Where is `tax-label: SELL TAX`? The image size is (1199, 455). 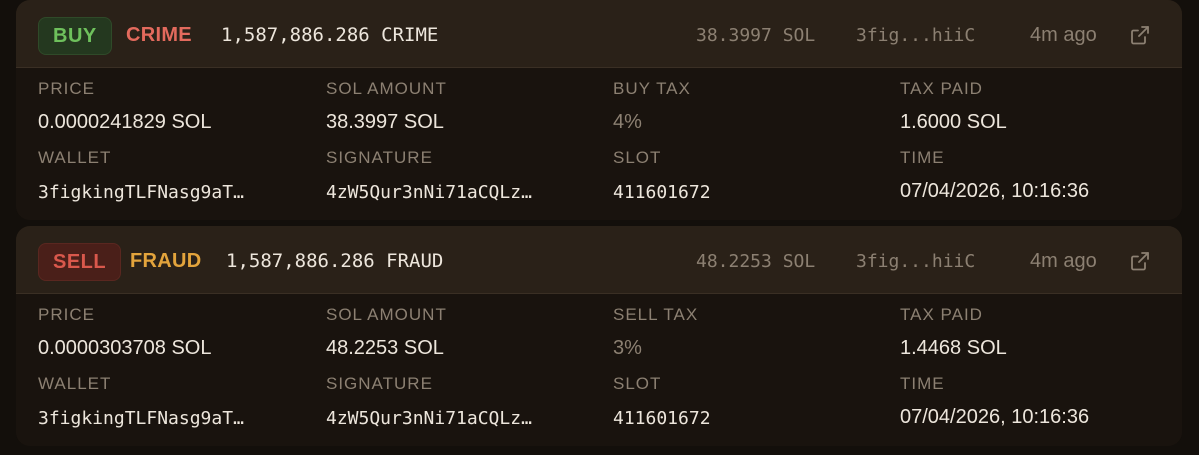 tax-label: SELL TAX is located at coordinates (656, 314).